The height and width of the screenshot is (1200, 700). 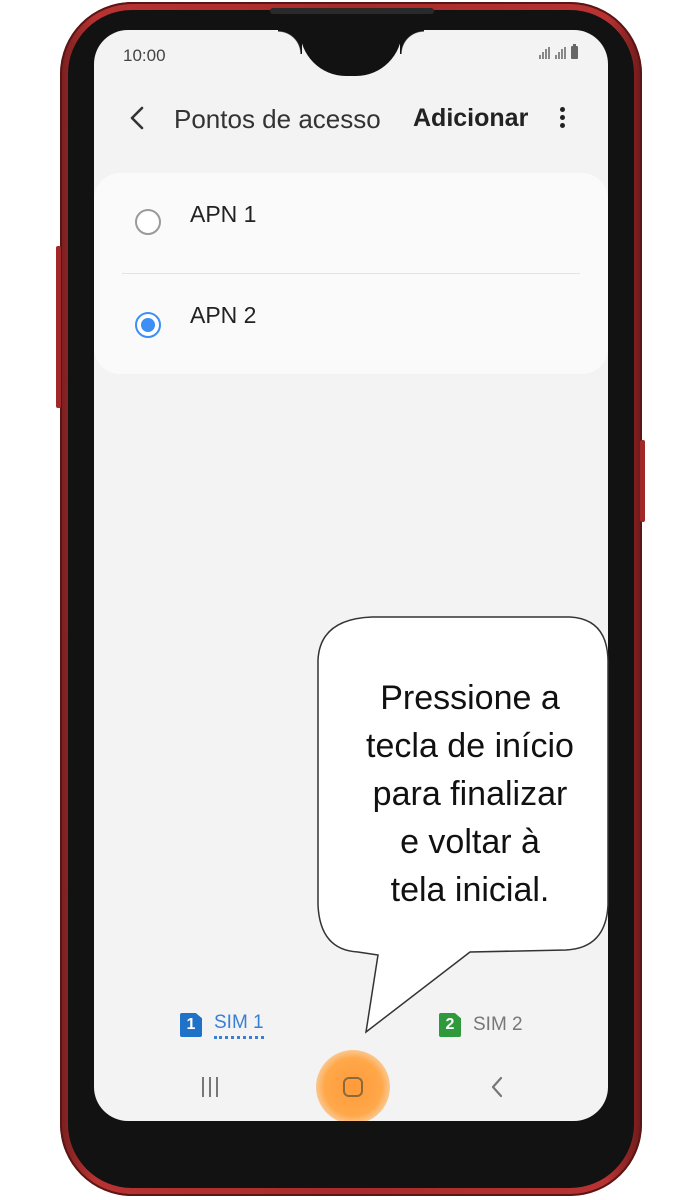 I want to click on more-options-button, so click(x=562, y=119).